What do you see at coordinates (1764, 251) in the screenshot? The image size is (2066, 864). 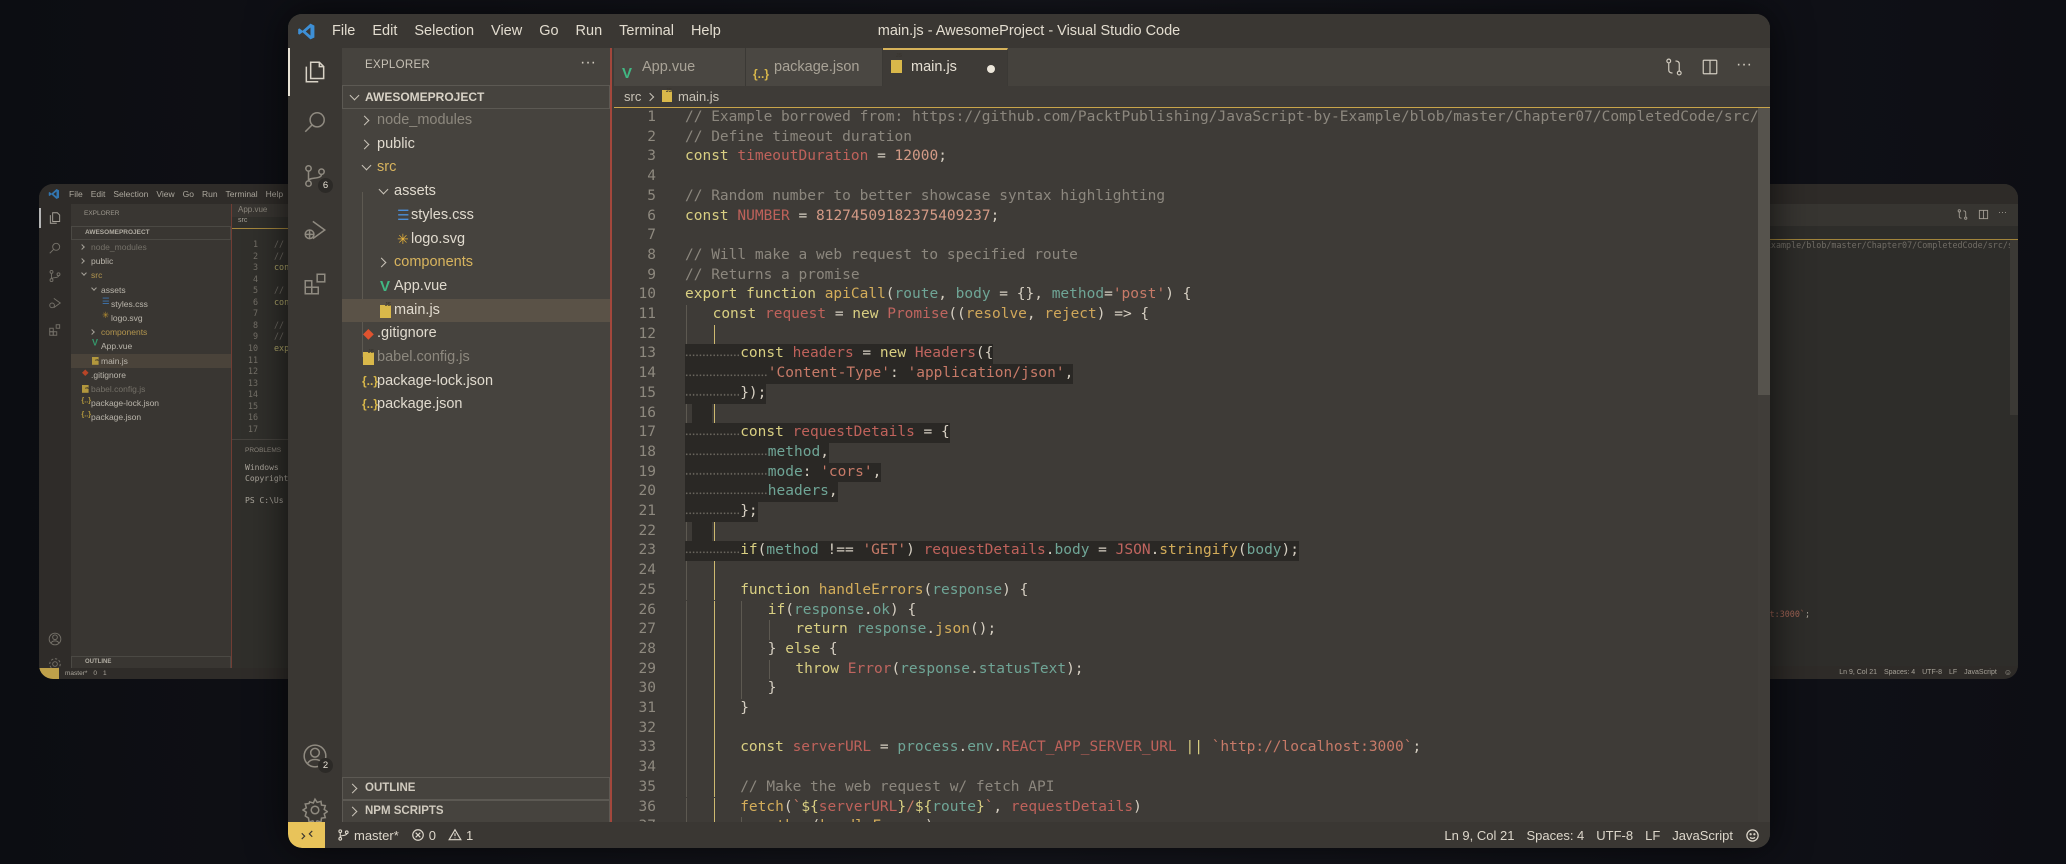 I see `scrollbar-thumb` at bounding box center [1764, 251].